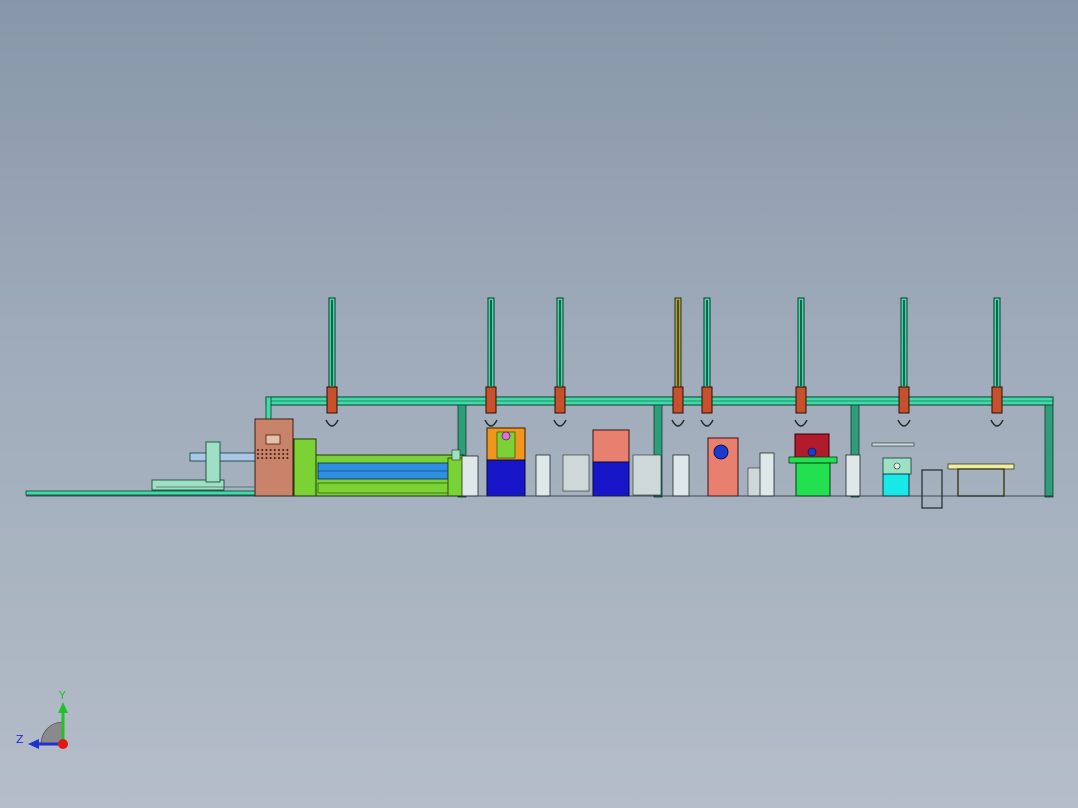 Image resolution: width=1078 pixels, height=808 pixels. I want to click on station-salmon-blue, so click(598, 463).